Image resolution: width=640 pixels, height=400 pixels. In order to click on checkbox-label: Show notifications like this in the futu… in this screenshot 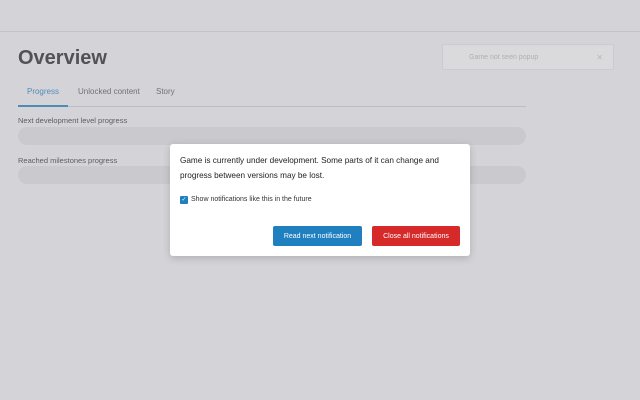, I will do `click(251, 199)`.